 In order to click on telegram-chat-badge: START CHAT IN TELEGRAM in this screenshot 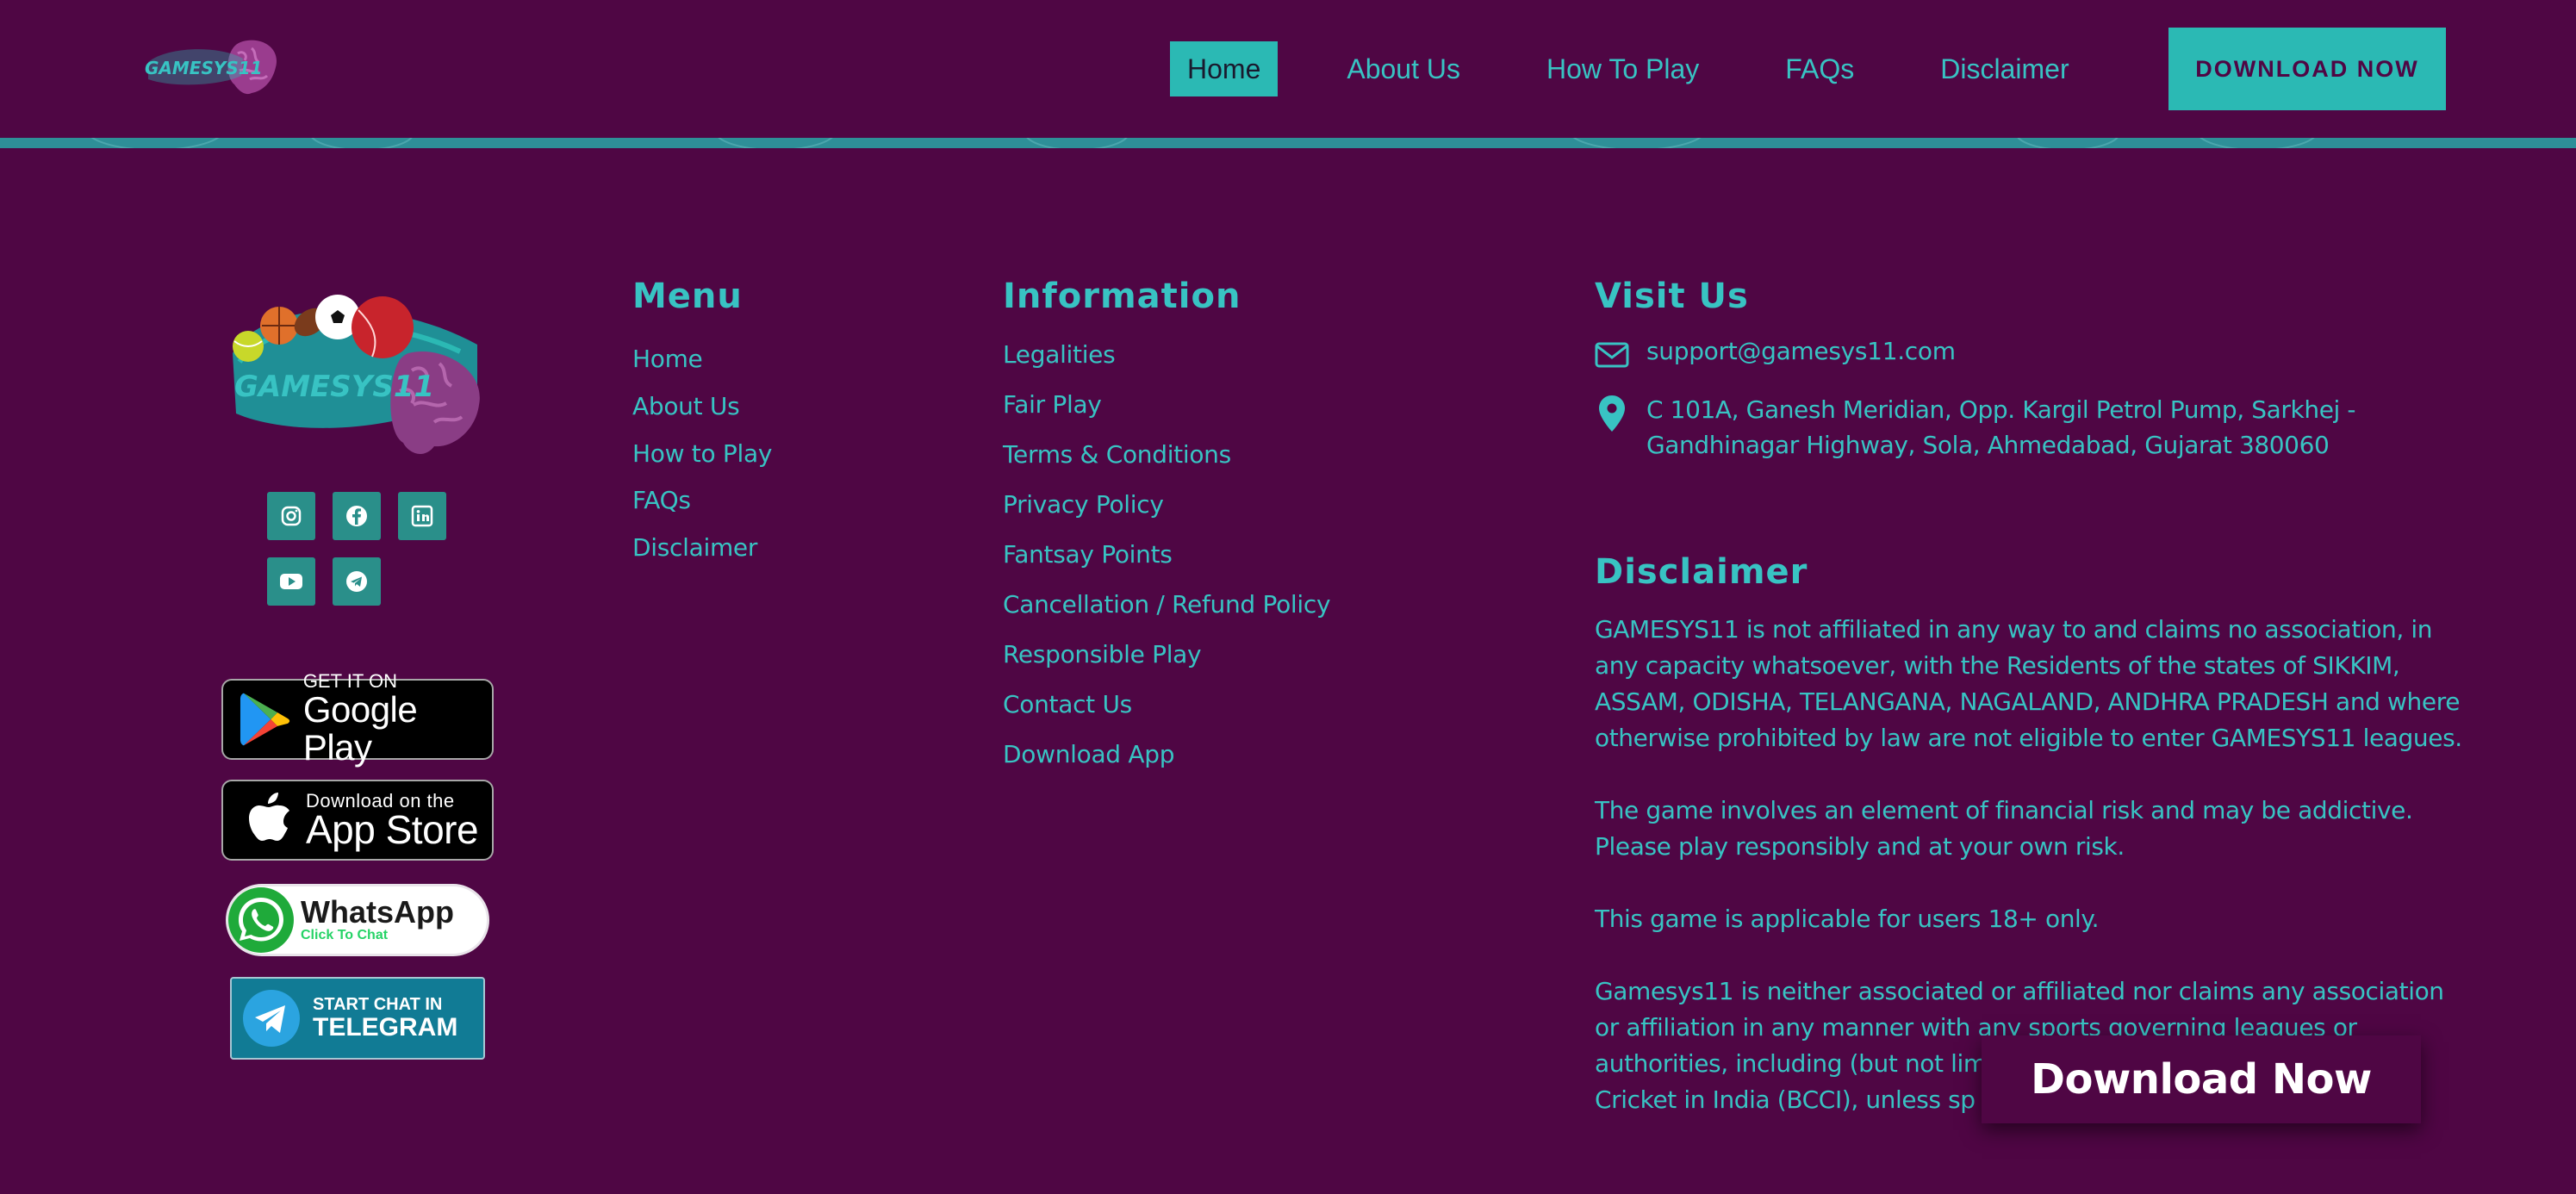, I will do `click(358, 1018)`.